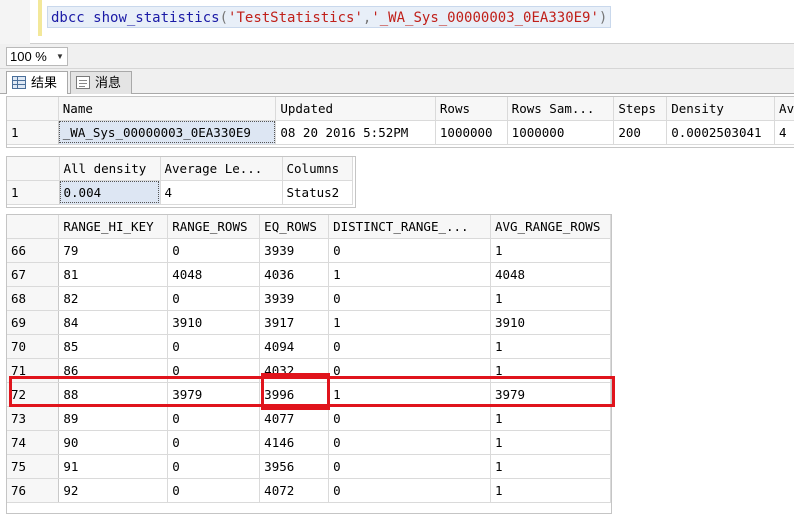 The width and height of the screenshot is (794, 514). What do you see at coordinates (33, 250) in the screenshot?
I see `row-number: 66` at bounding box center [33, 250].